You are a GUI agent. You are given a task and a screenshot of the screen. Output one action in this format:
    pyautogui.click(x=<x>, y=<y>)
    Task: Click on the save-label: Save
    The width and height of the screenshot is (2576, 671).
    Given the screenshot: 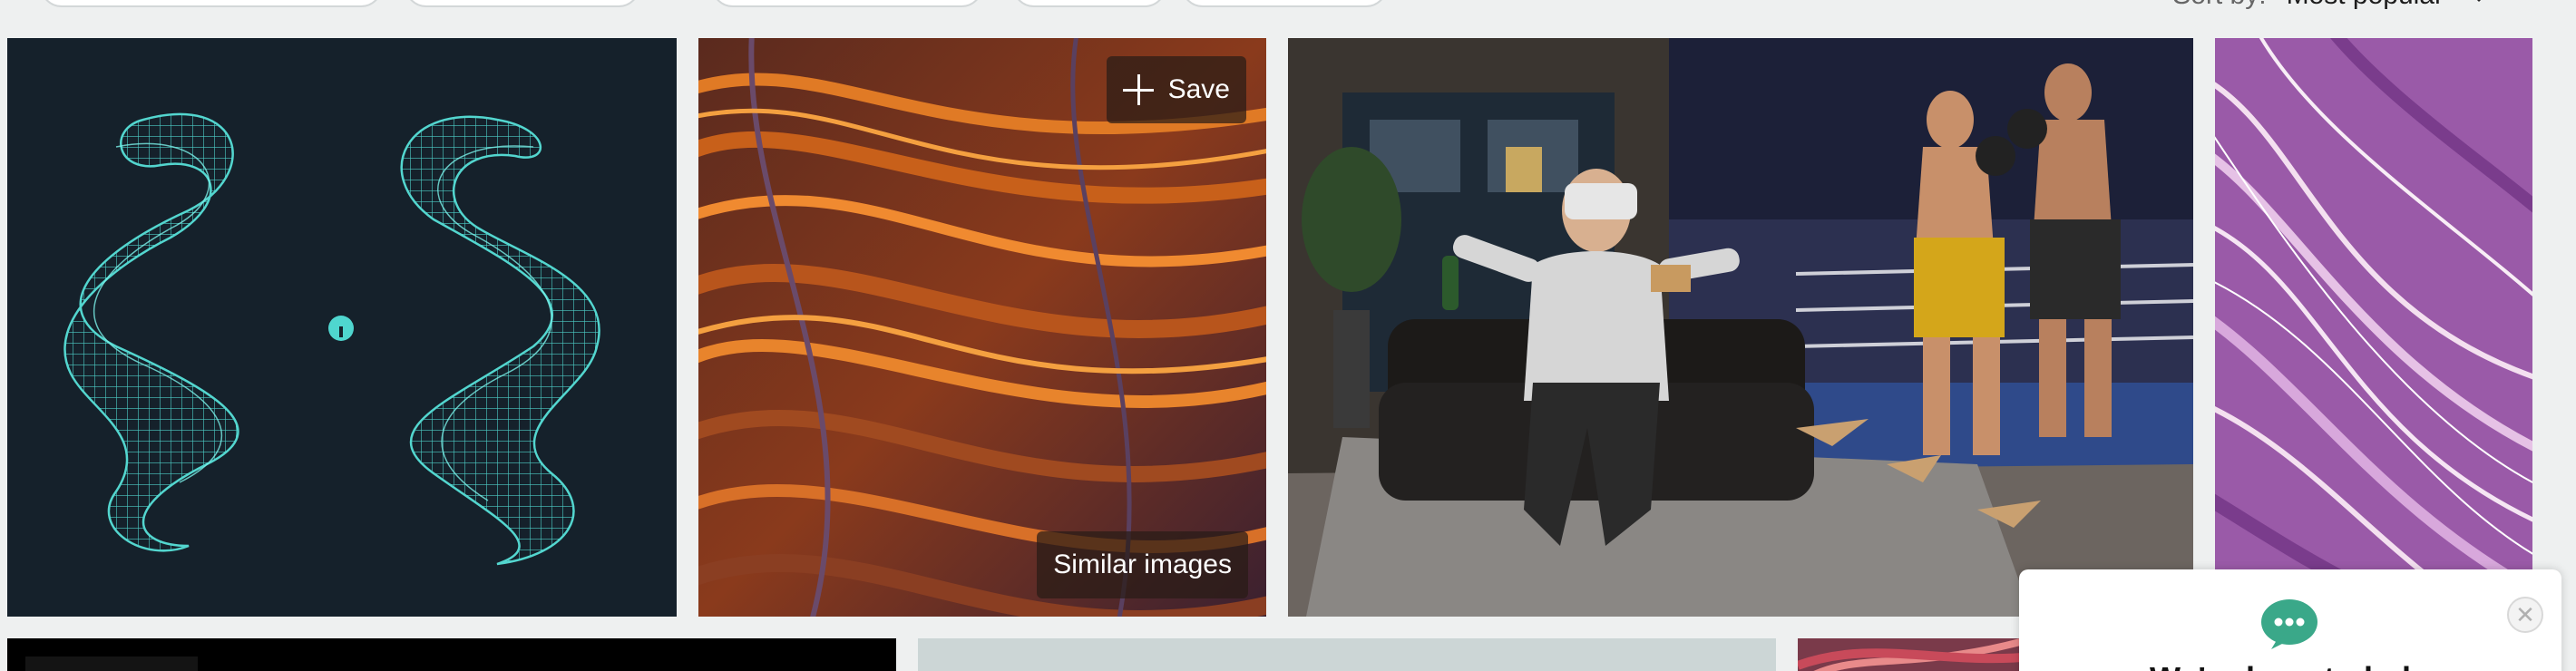 What is the action you would take?
    pyautogui.click(x=1198, y=89)
    